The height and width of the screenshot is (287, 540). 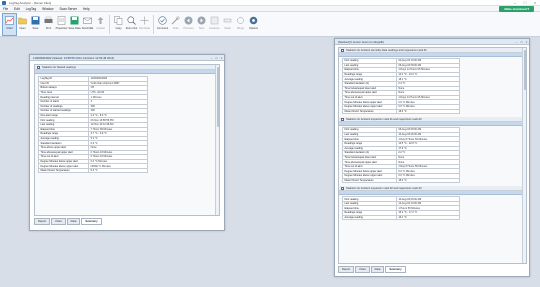 I want to click on toolbar-upload-button: Upload, so click(x=100, y=24).